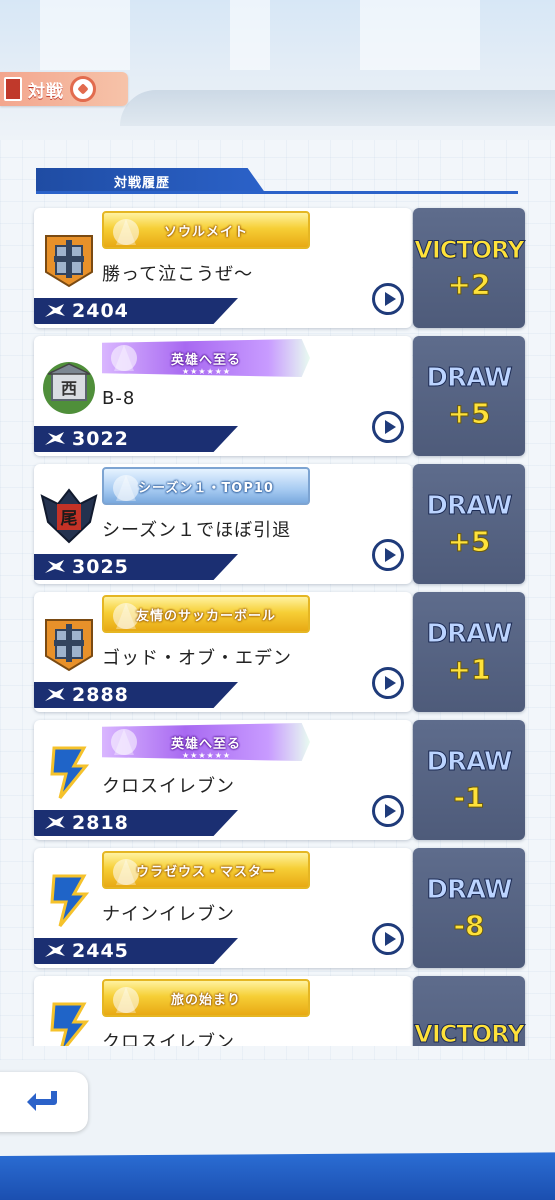  I want to click on back-button, so click(44, 1102).